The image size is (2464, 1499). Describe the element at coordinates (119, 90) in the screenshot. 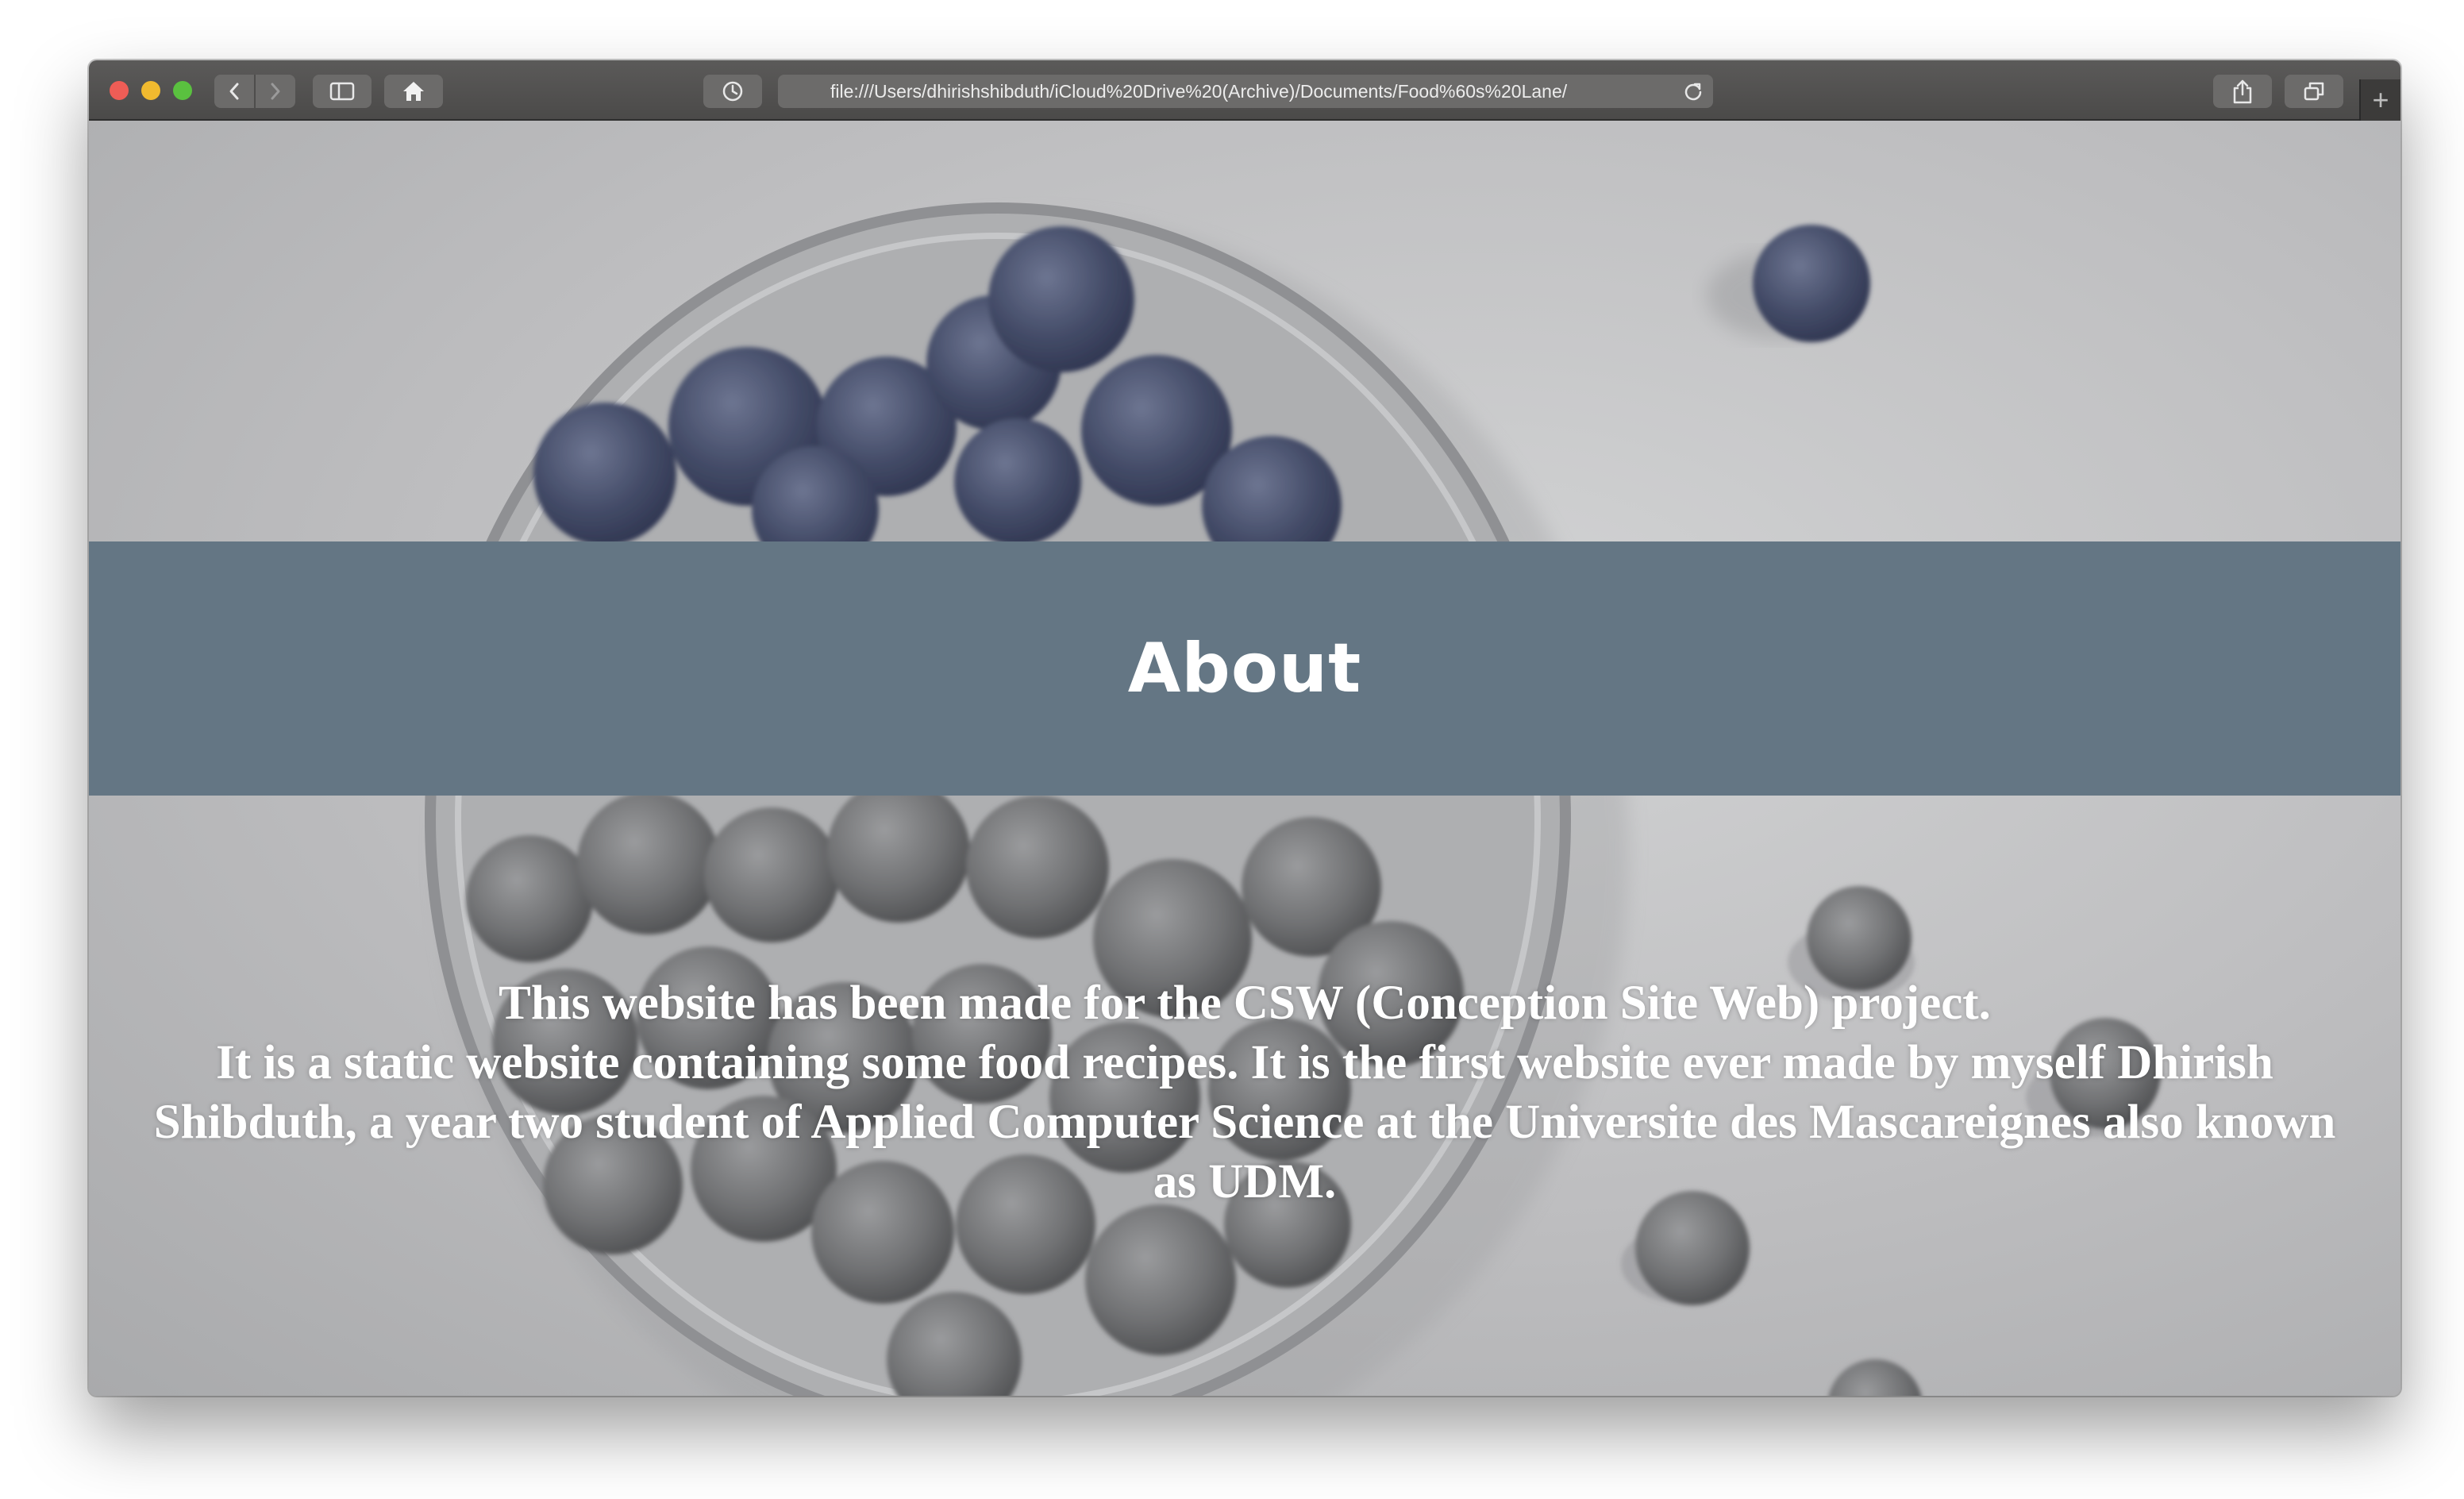

I see `close-window-button` at that location.